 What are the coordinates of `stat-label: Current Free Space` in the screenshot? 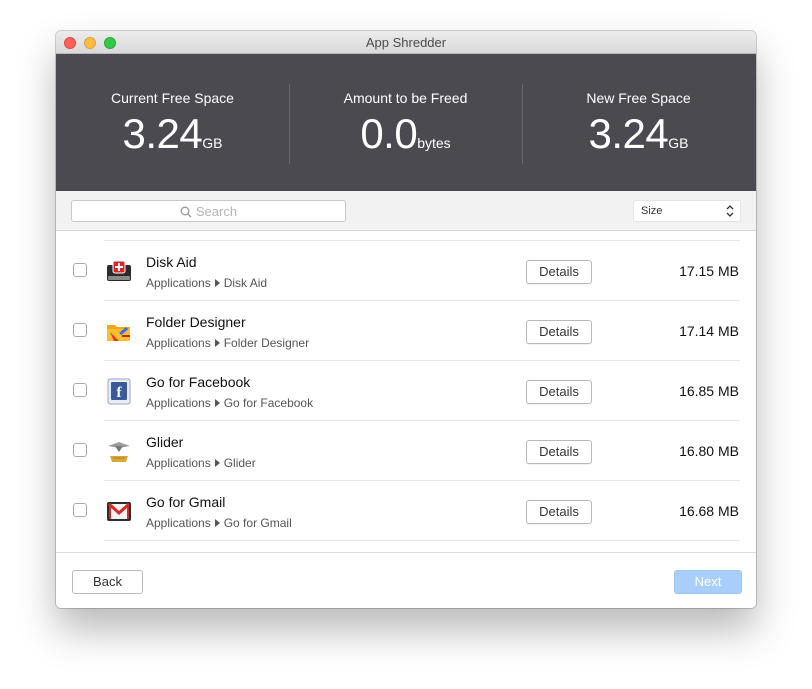 It's located at (172, 98).